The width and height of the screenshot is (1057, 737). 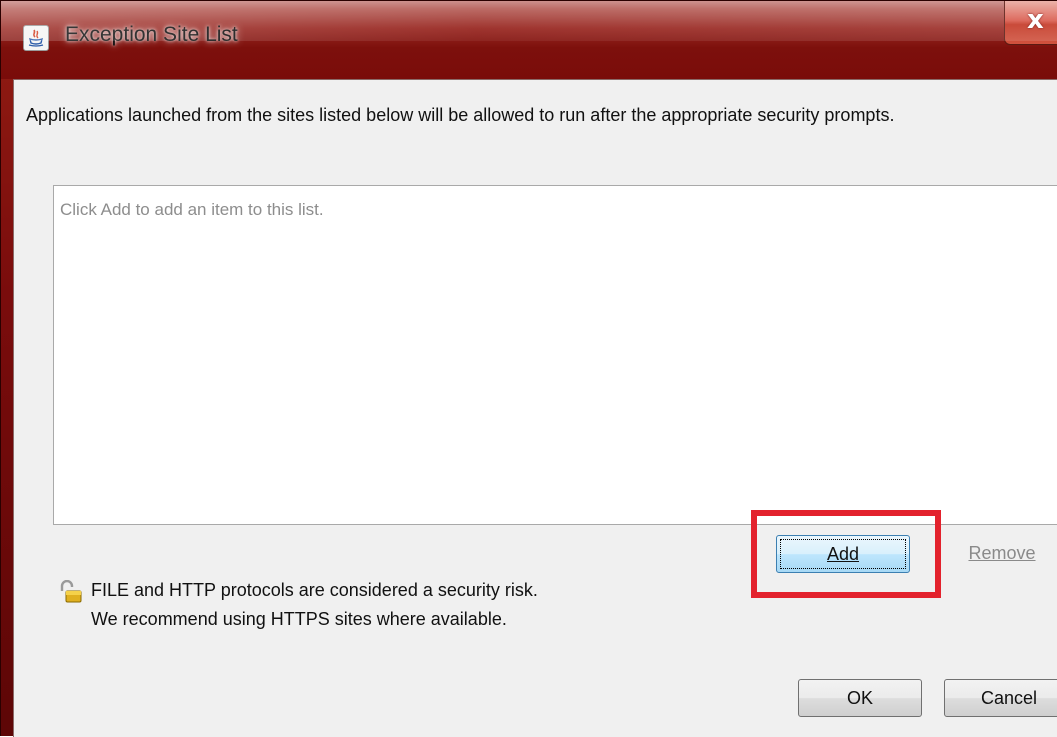 I want to click on remove-button: Remove, so click(x=994, y=554).